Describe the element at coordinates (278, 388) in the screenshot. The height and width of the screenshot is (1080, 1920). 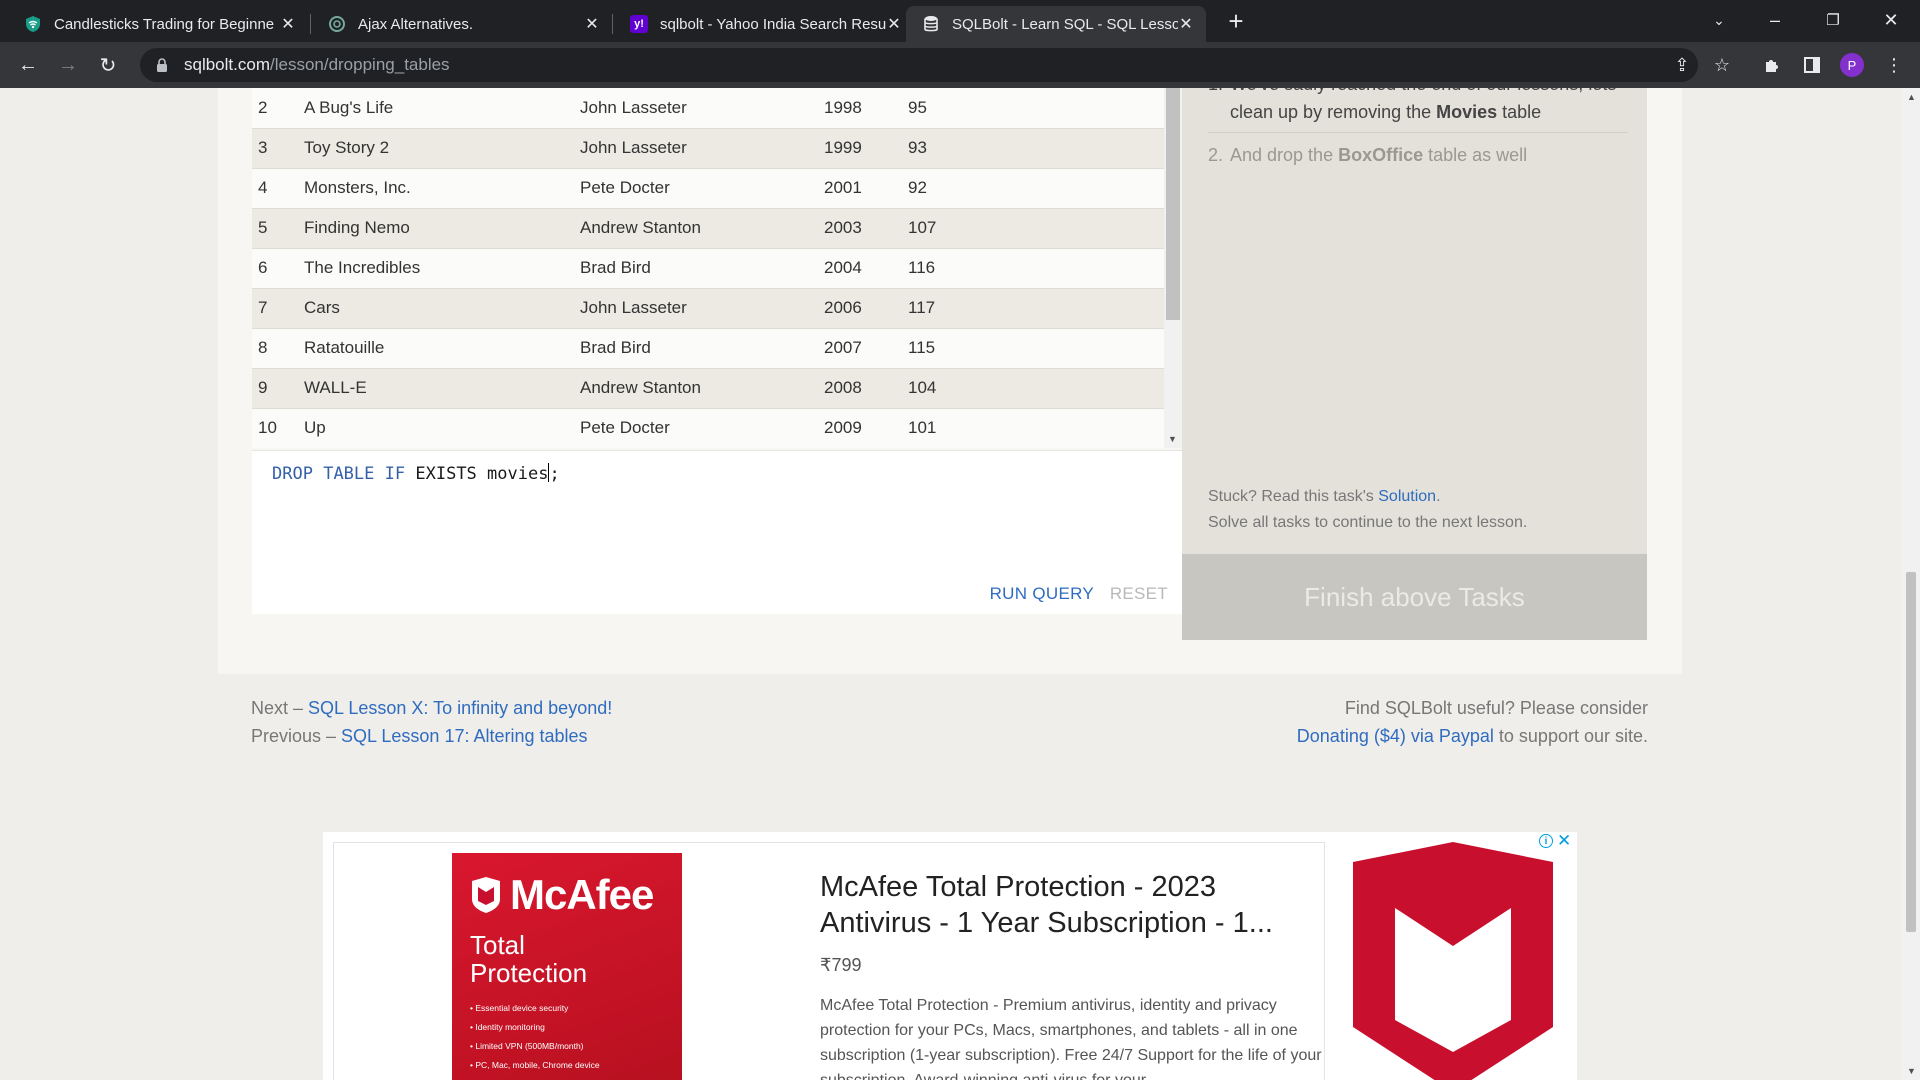
I see `cell-id: 9` at that location.